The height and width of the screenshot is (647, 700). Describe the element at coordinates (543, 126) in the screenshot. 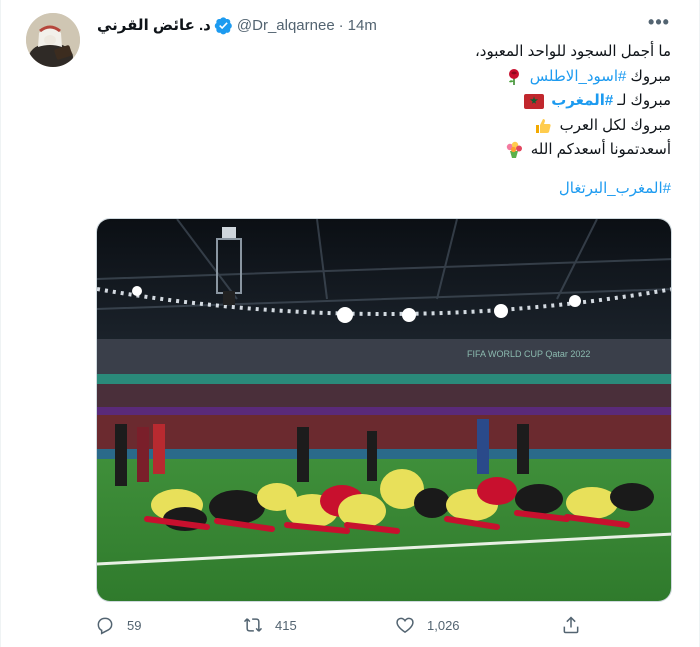

I see `thumbs-up-emoji` at that location.